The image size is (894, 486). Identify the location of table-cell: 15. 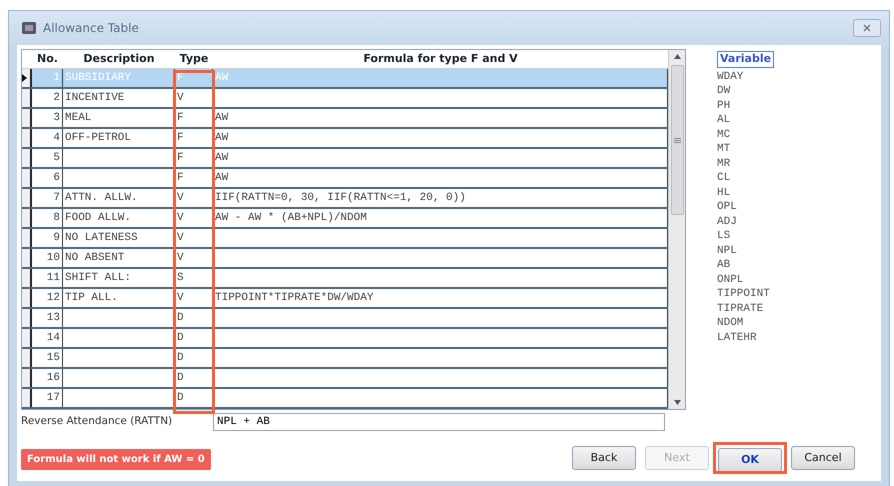
(47, 358).